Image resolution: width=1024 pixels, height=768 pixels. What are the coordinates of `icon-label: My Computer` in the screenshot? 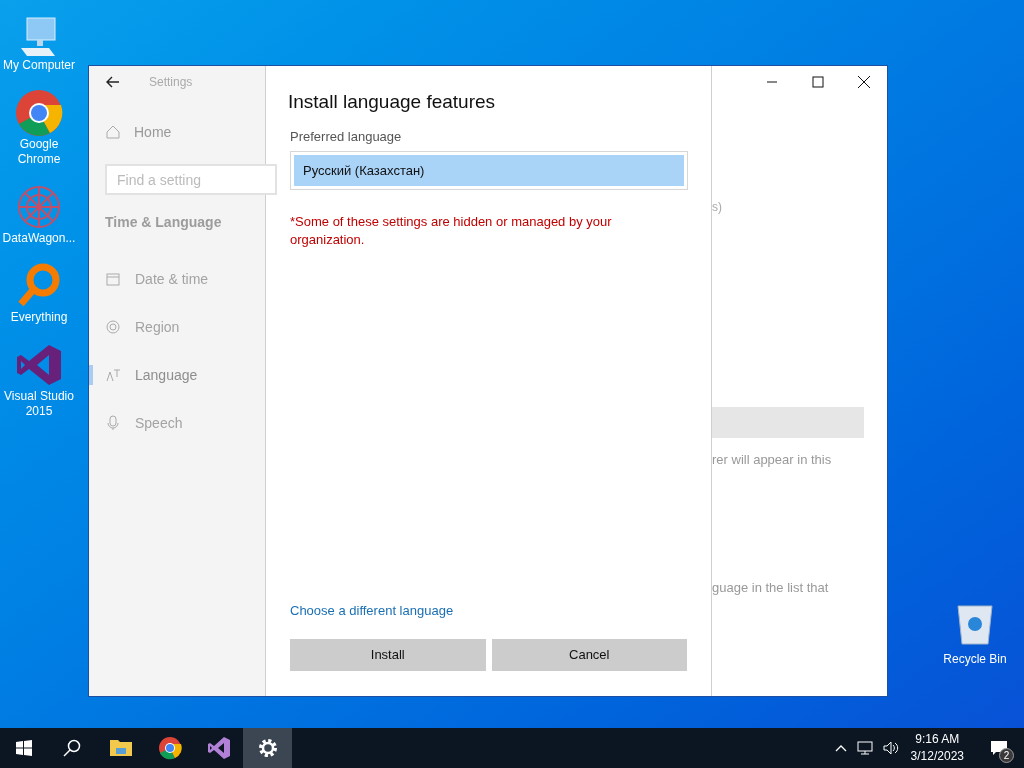 It's located at (39, 65).